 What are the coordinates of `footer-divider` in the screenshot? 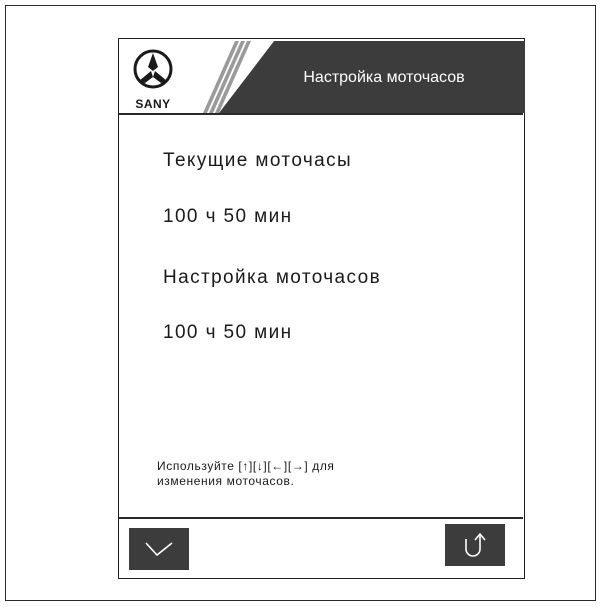 It's located at (321, 518).